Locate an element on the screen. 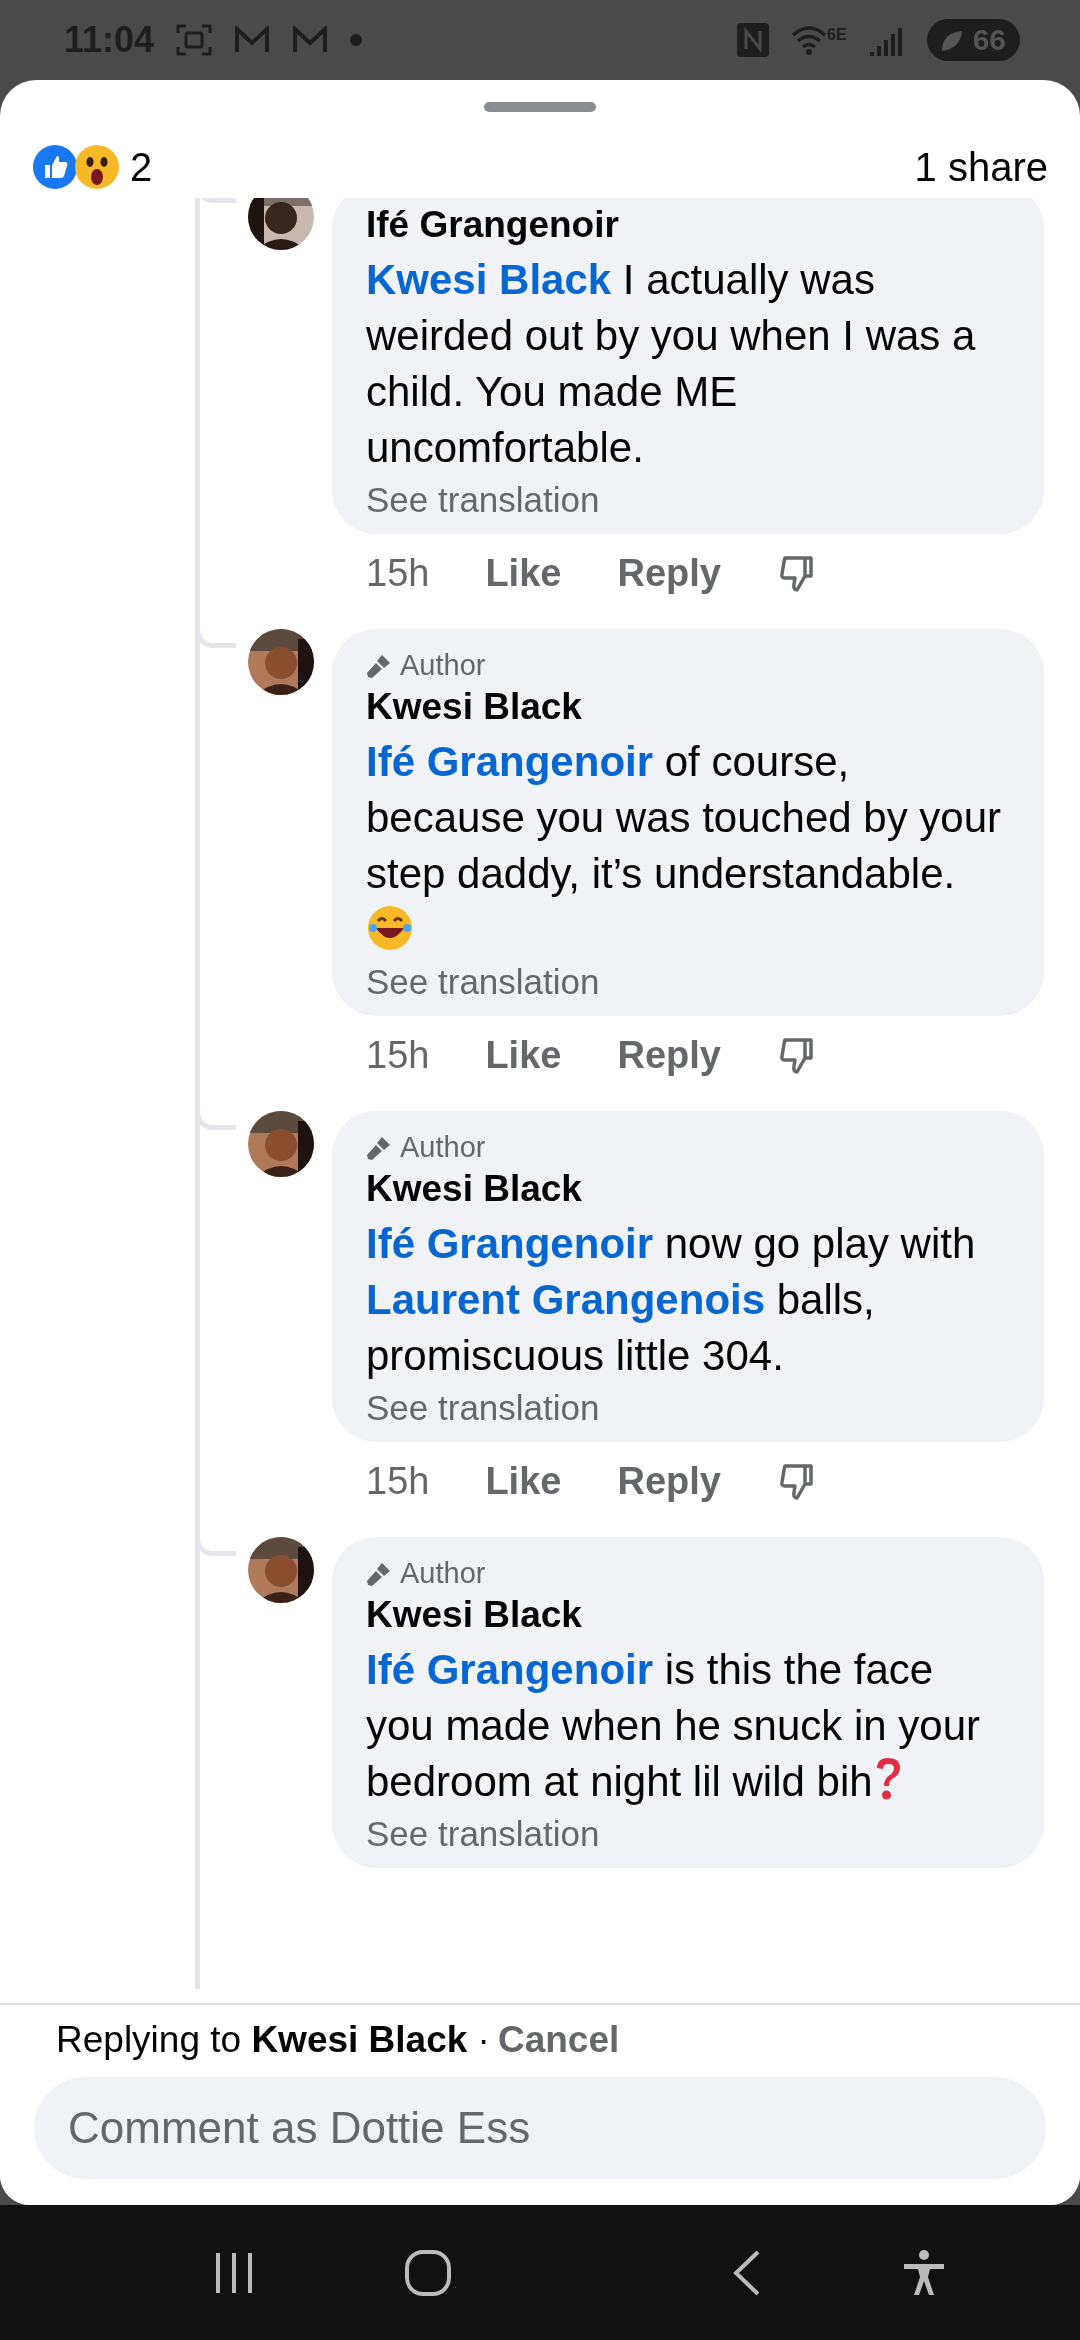 Image resolution: width=1080 pixels, height=2340 pixels. comment-text: Ifé Grangenoir of course, because you was touched by your step daddy, it’s understandable. is located at coordinates (688, 846).